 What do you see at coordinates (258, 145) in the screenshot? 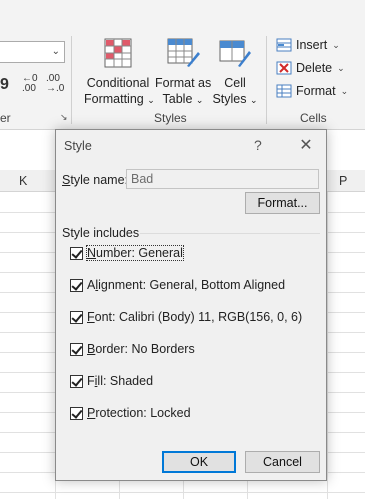
I see `help-button: ?` at bounding box center [258, 145].